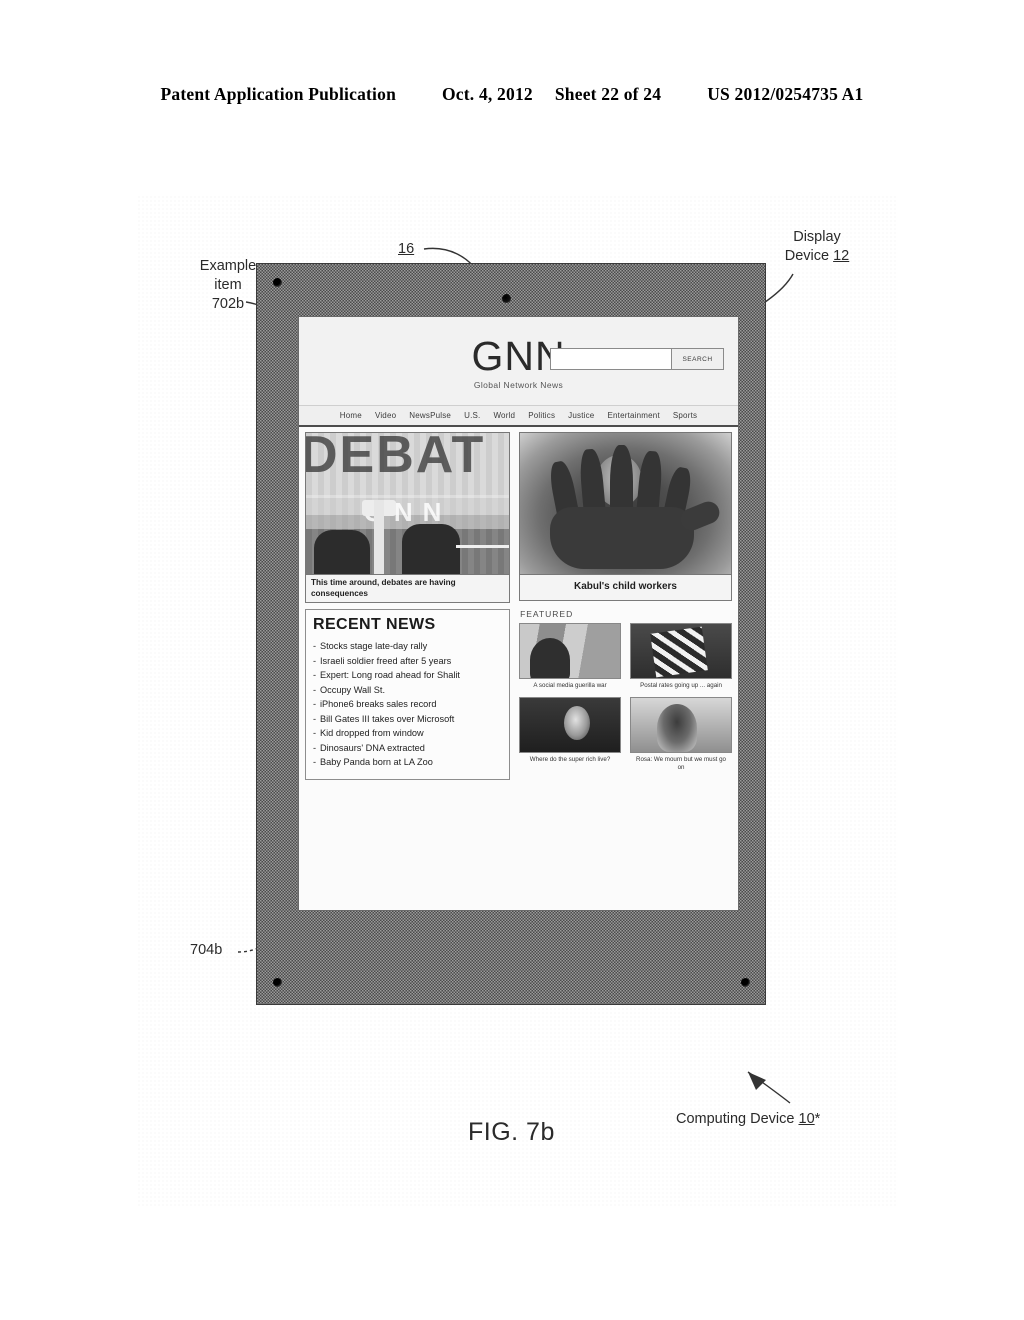 The height and width of the screenshot is (1320, 1024). What do you see at coordinates (622, 538) in the screenshot?
I see `palm-shape` at bounding box center [622, 538].